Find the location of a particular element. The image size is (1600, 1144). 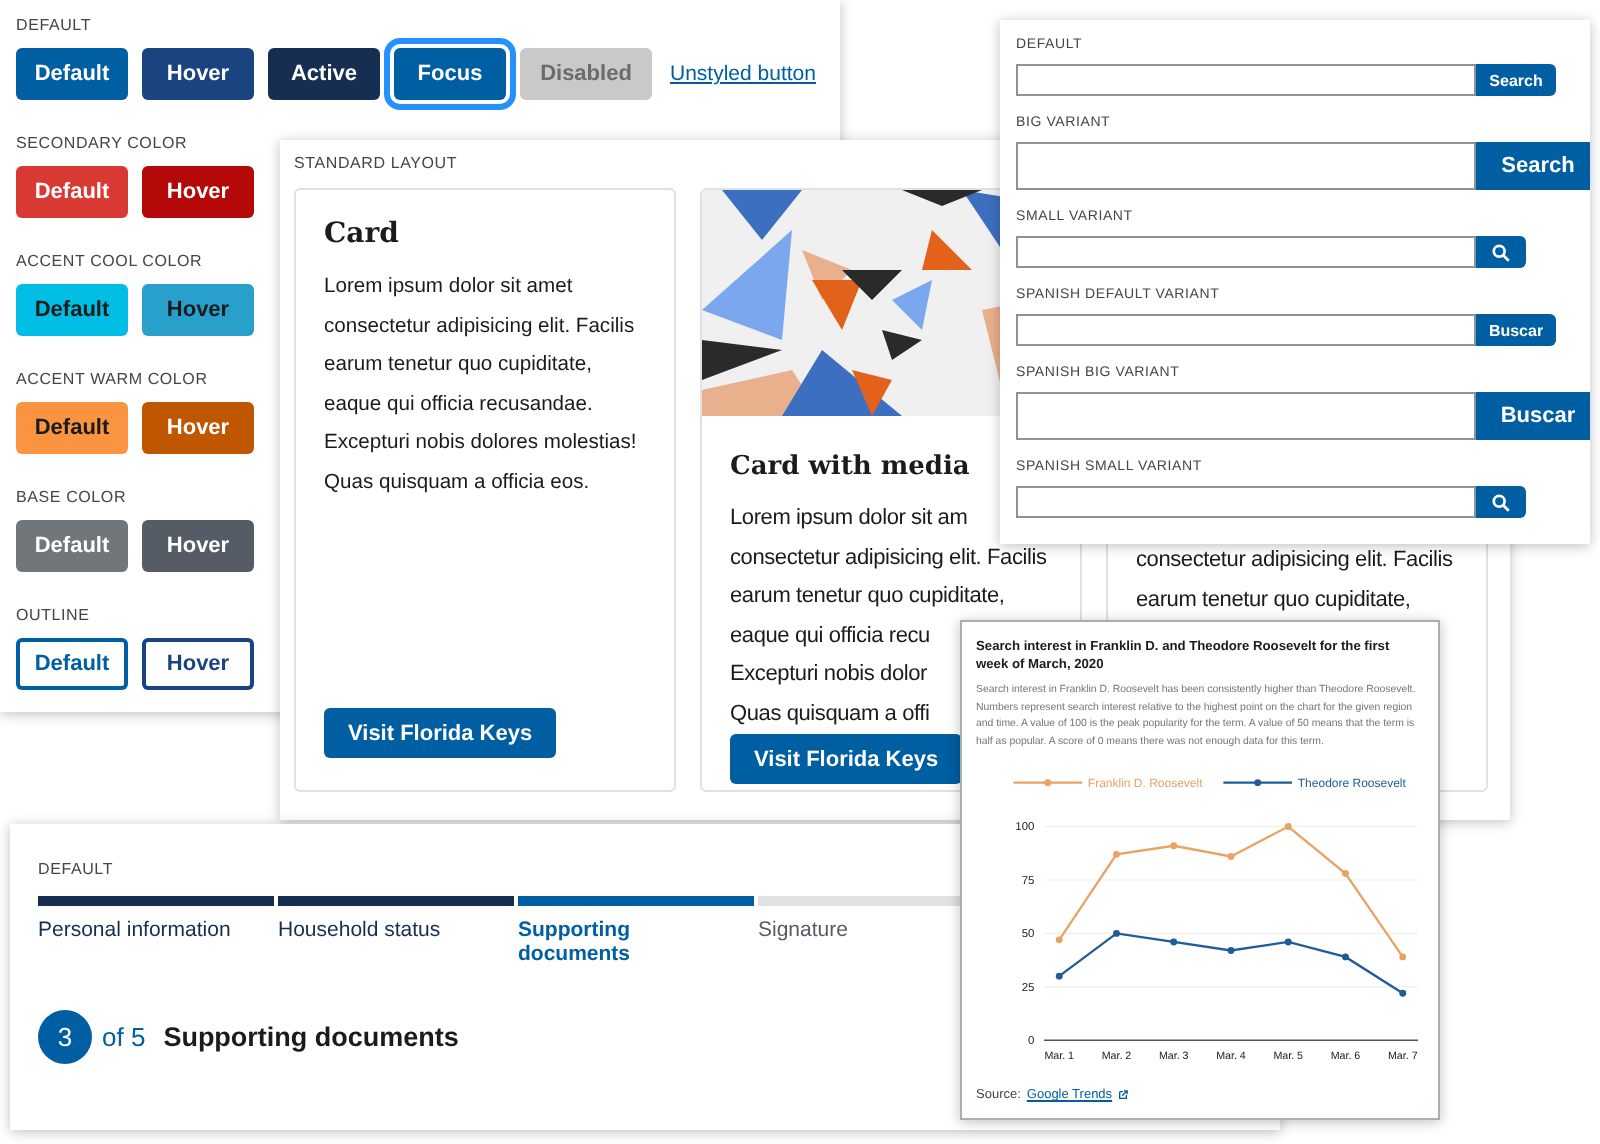

button: Focus is located at coordinates (450, 74).